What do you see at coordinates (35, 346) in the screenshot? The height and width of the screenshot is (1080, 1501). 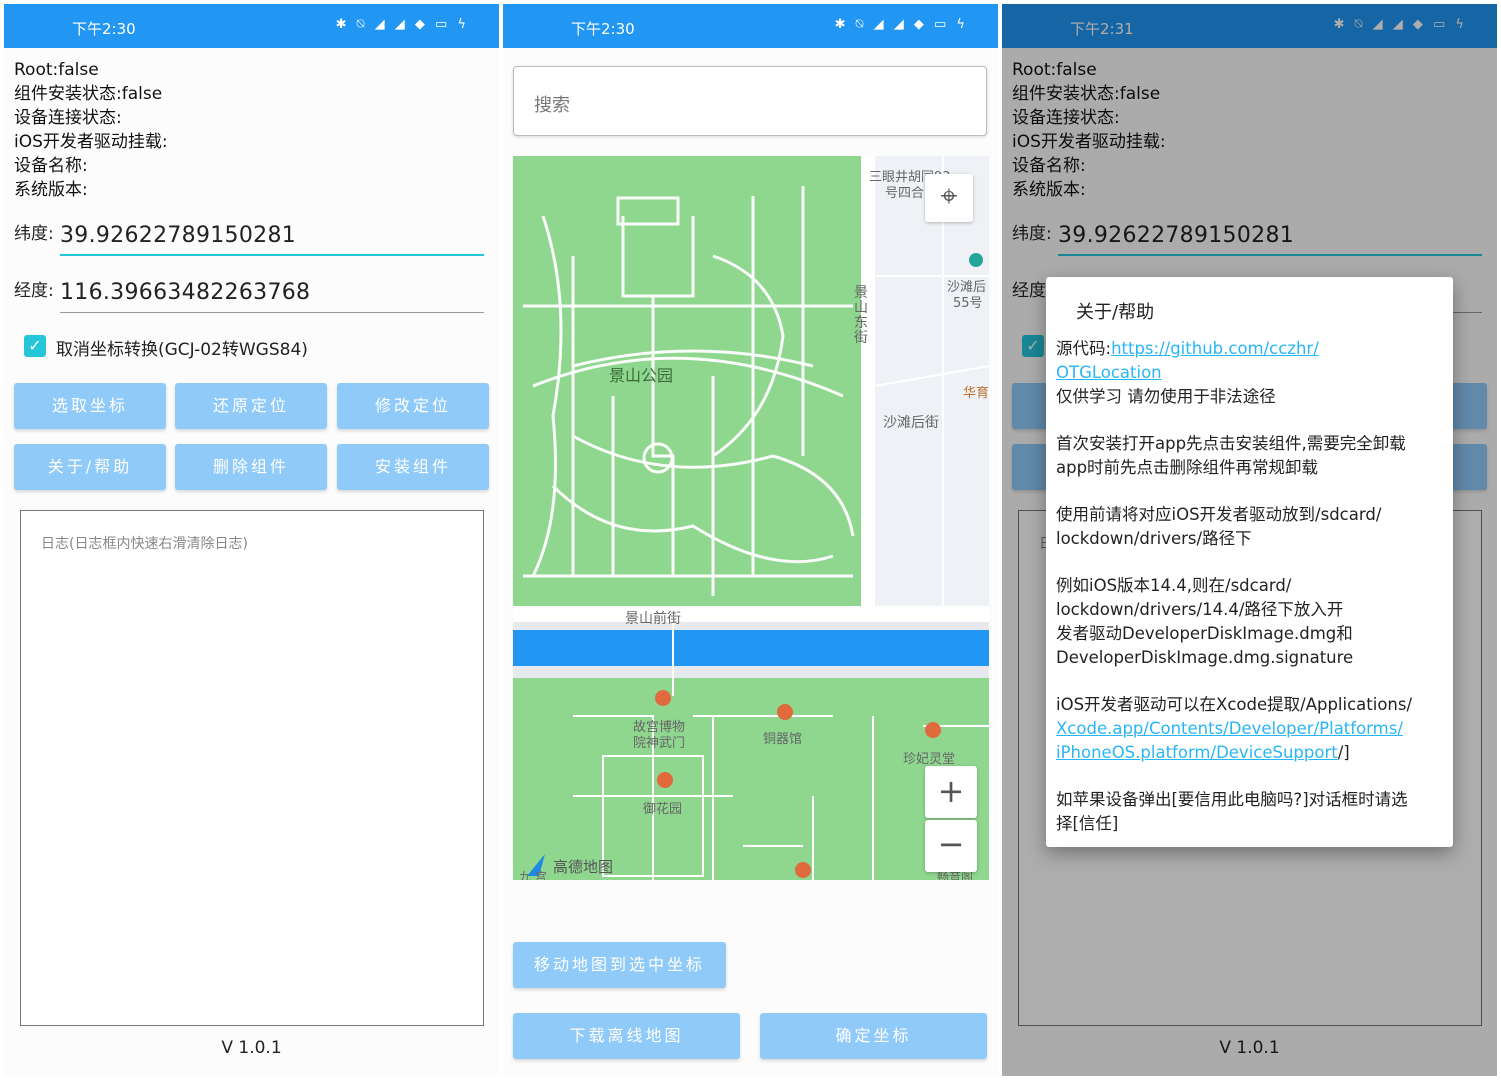 I see `checkbox-checked-icon: ✓` at bounding box center [35, 346].